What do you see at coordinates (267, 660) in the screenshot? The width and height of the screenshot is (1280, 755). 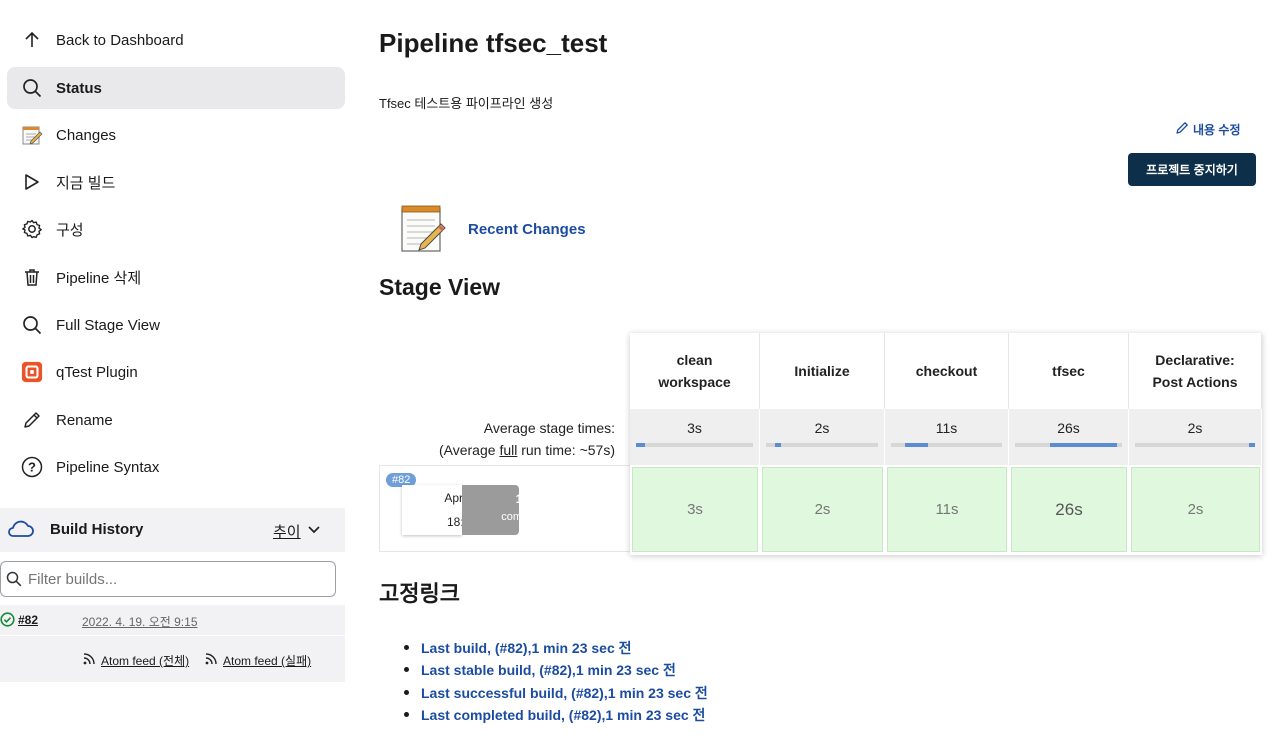 I see `atom-feed-failed-link: Atom feed (실패)` at bounding box center [267, 660].